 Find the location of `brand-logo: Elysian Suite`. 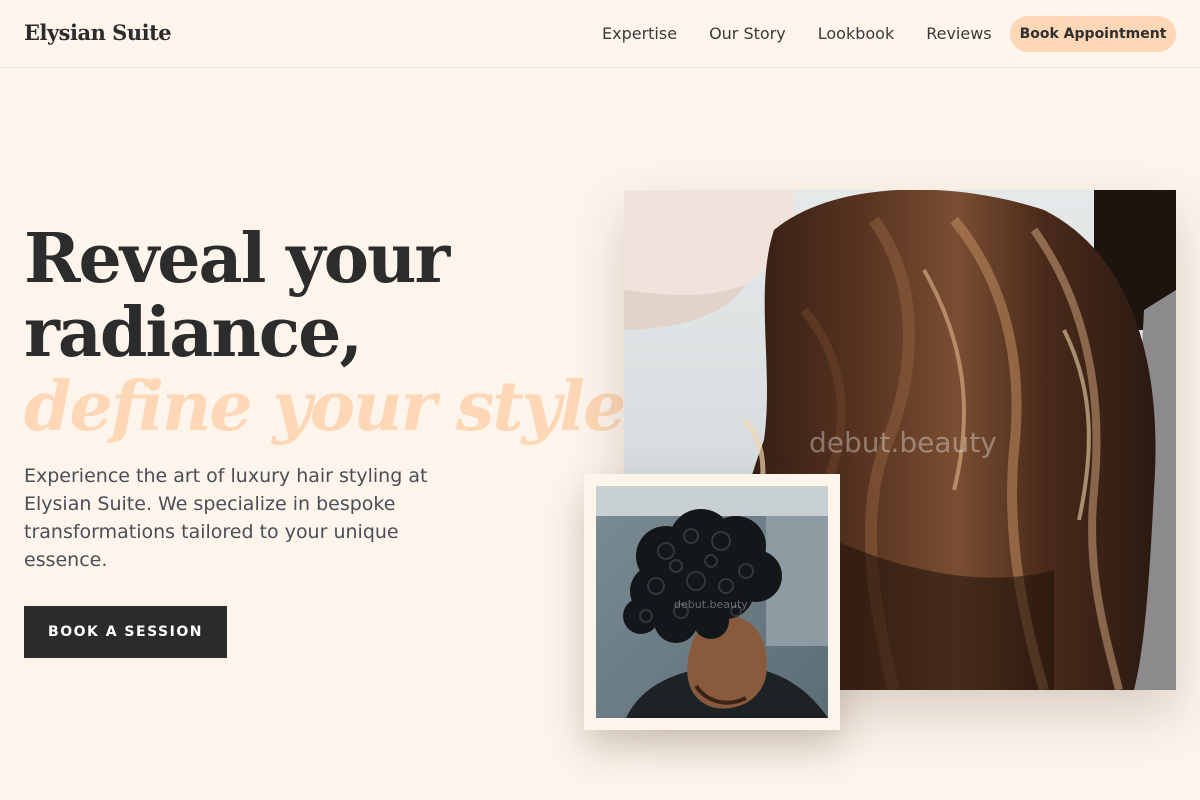

brand-logo: Elysian Suite is located at coordinates (98, 32).